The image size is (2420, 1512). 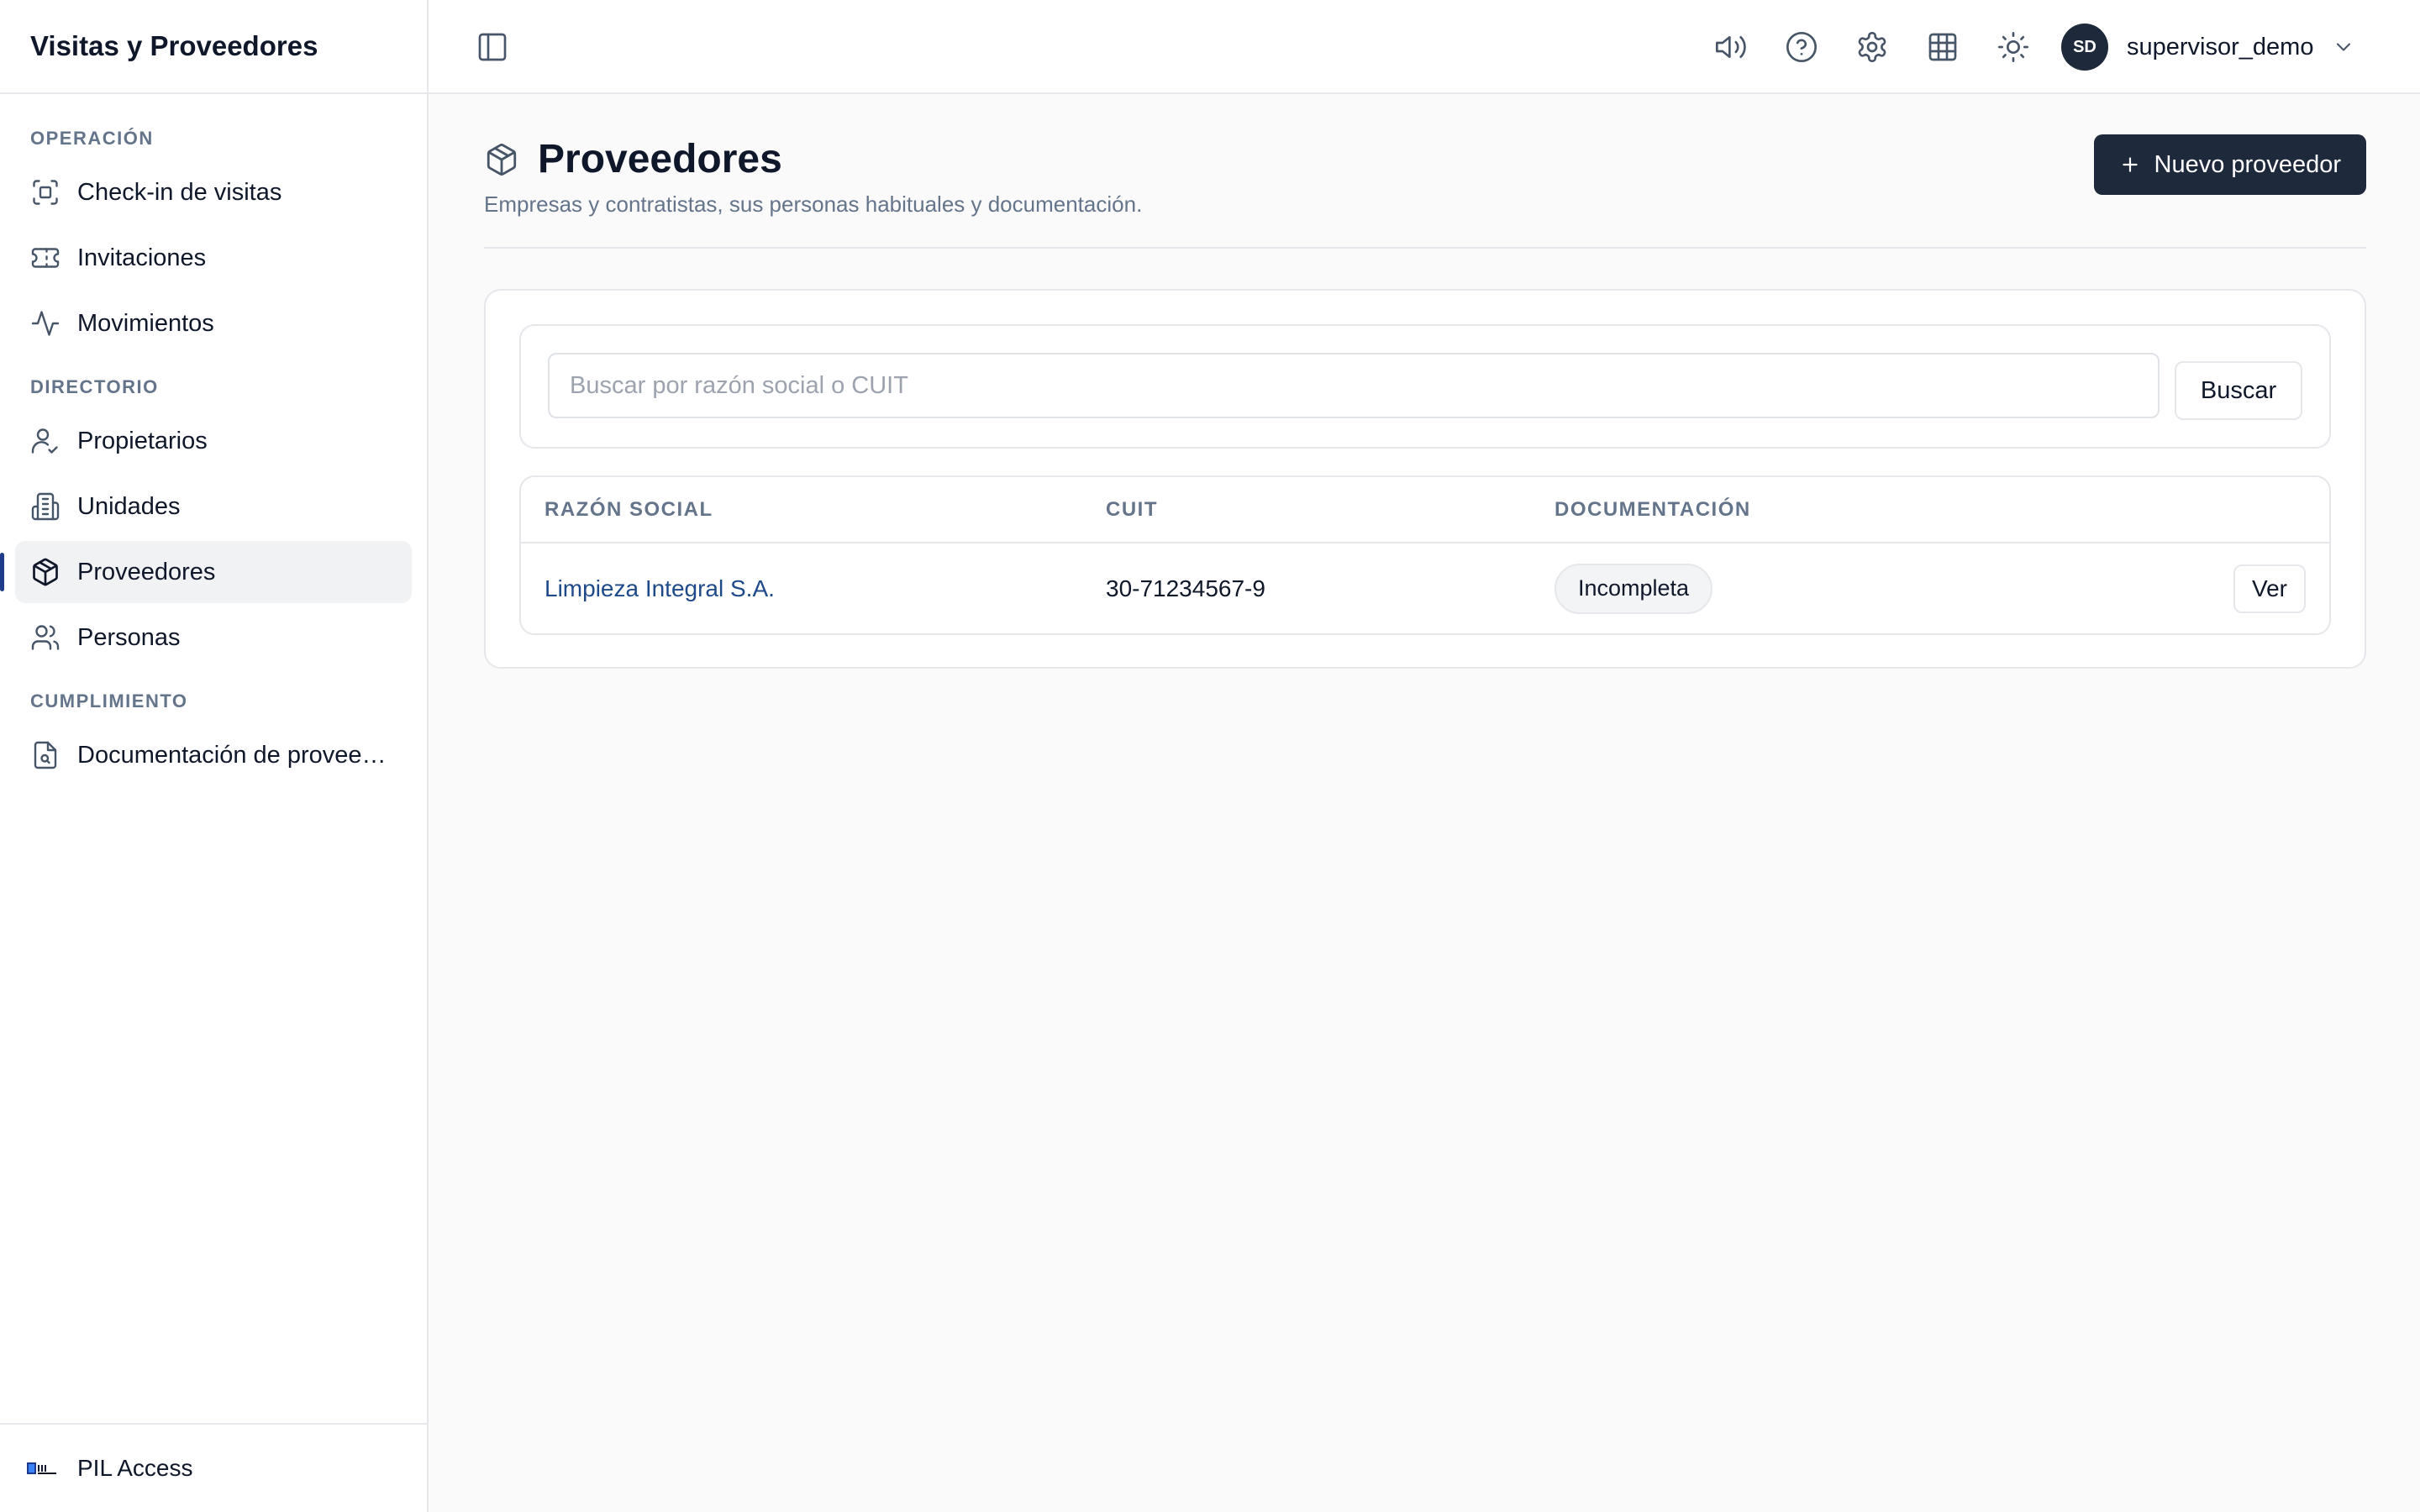 I want to click on activity-icon, so click(x=45, y=323).